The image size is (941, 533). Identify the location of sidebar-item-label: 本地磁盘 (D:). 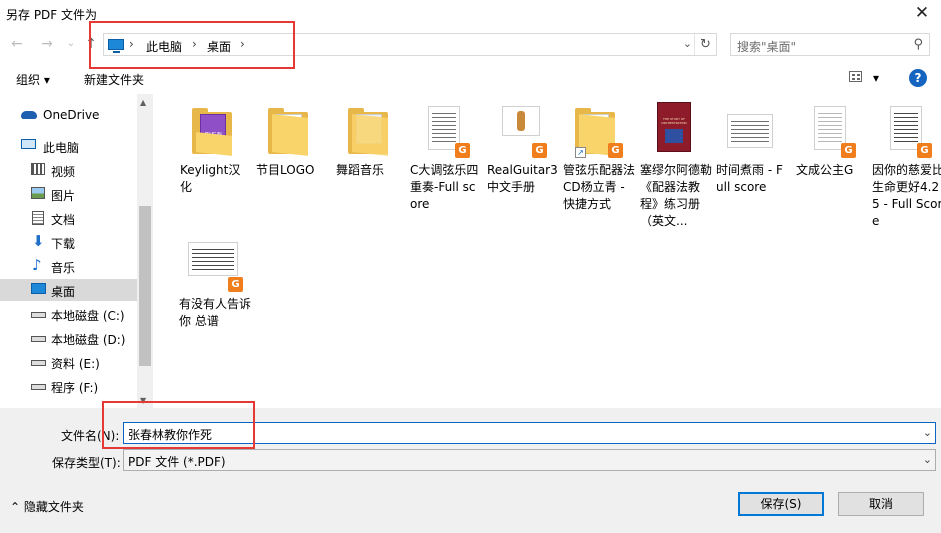
(88, 340).